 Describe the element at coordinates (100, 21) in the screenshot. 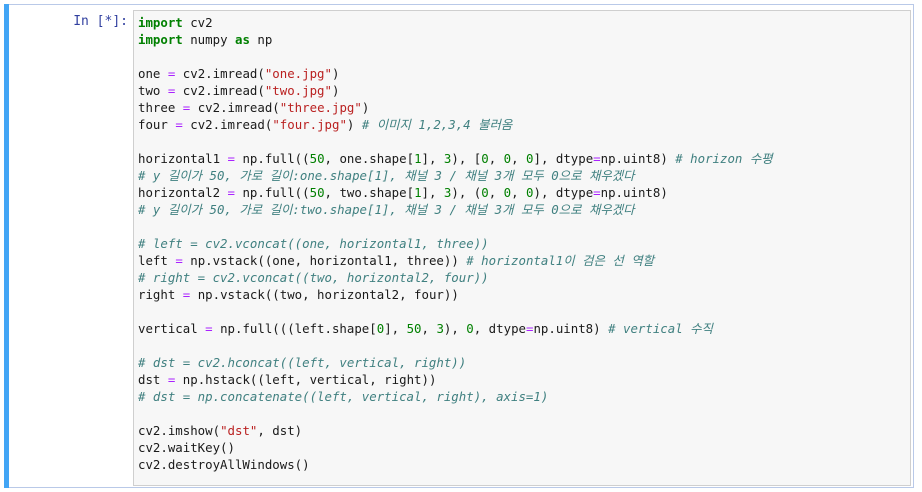

I see `cell-prompt: In [*]:` at that location.